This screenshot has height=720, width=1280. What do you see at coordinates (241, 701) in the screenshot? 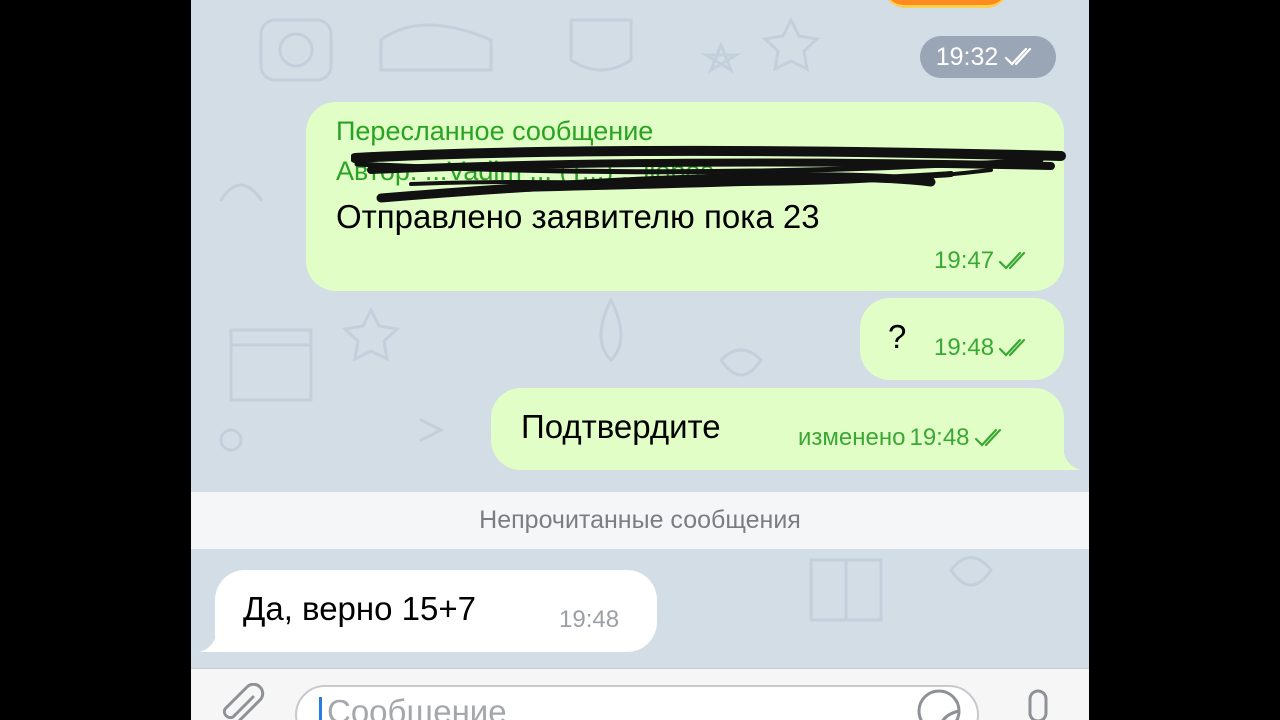
I see `paperclip-icon` at bounding box center [241, 701].